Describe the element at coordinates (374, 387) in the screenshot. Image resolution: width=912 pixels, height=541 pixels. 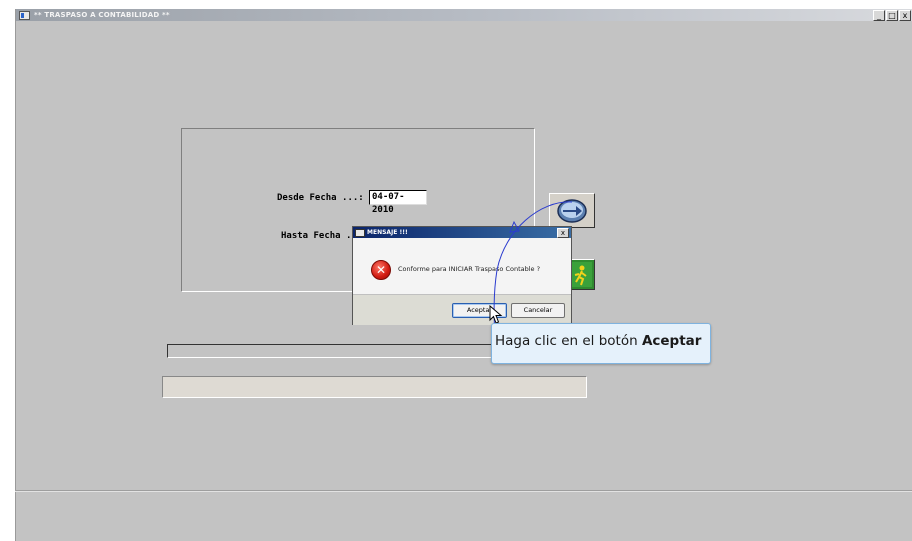
I see `status-field` at that location.